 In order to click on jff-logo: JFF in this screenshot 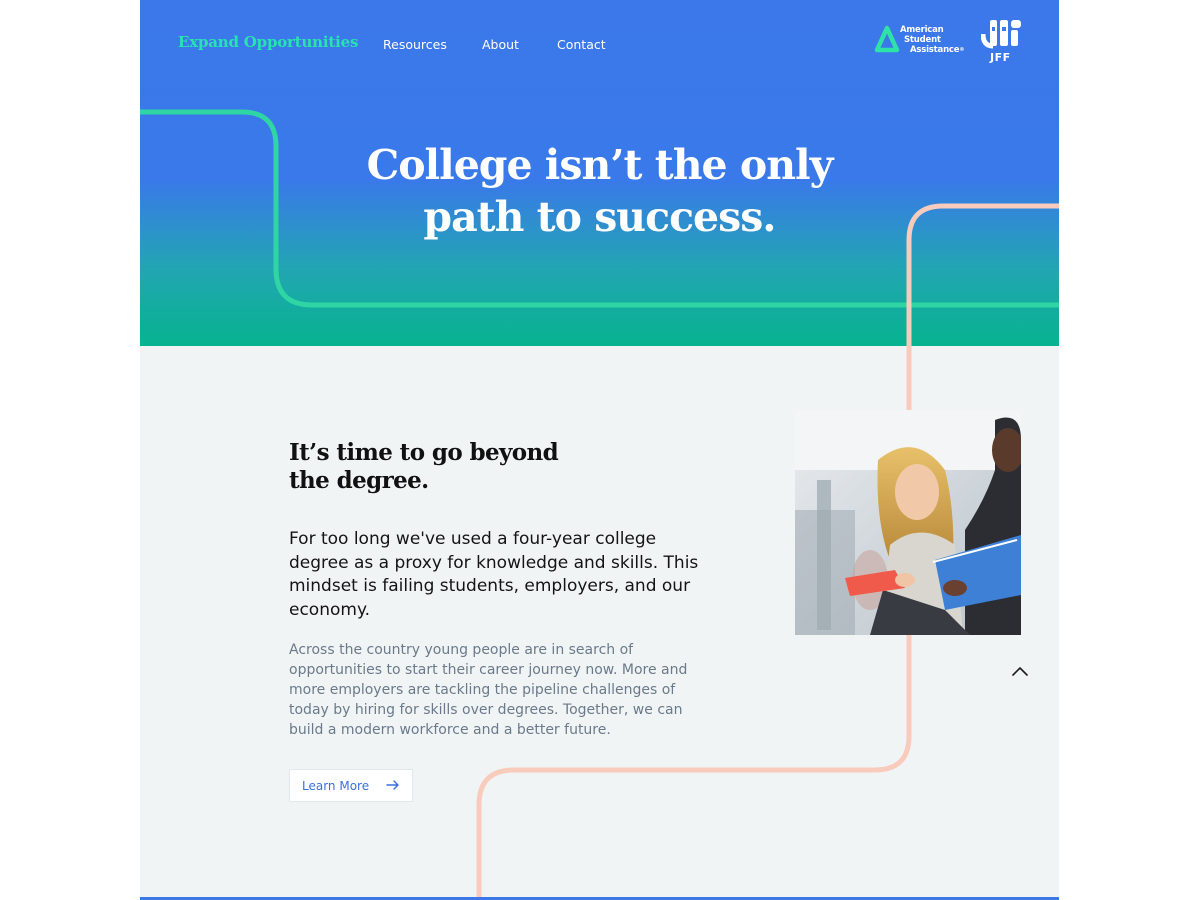, I will do `click(1001, 42)`.